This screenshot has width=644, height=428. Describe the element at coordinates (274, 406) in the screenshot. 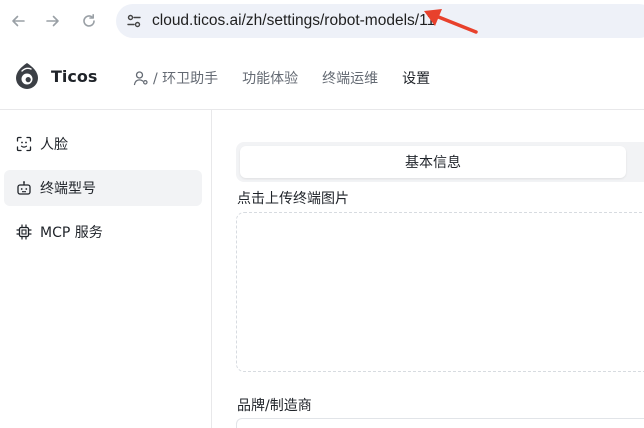

I see `brand-manufacturer-label: 品牌/制造商` at that location.